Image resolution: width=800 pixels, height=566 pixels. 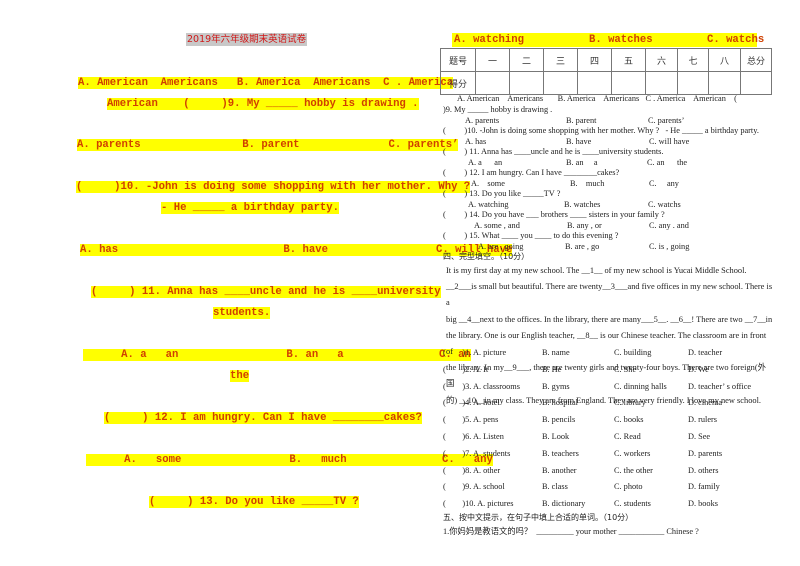 I want to click on cloze-option-b: B. class, so click(x=555, y=487).